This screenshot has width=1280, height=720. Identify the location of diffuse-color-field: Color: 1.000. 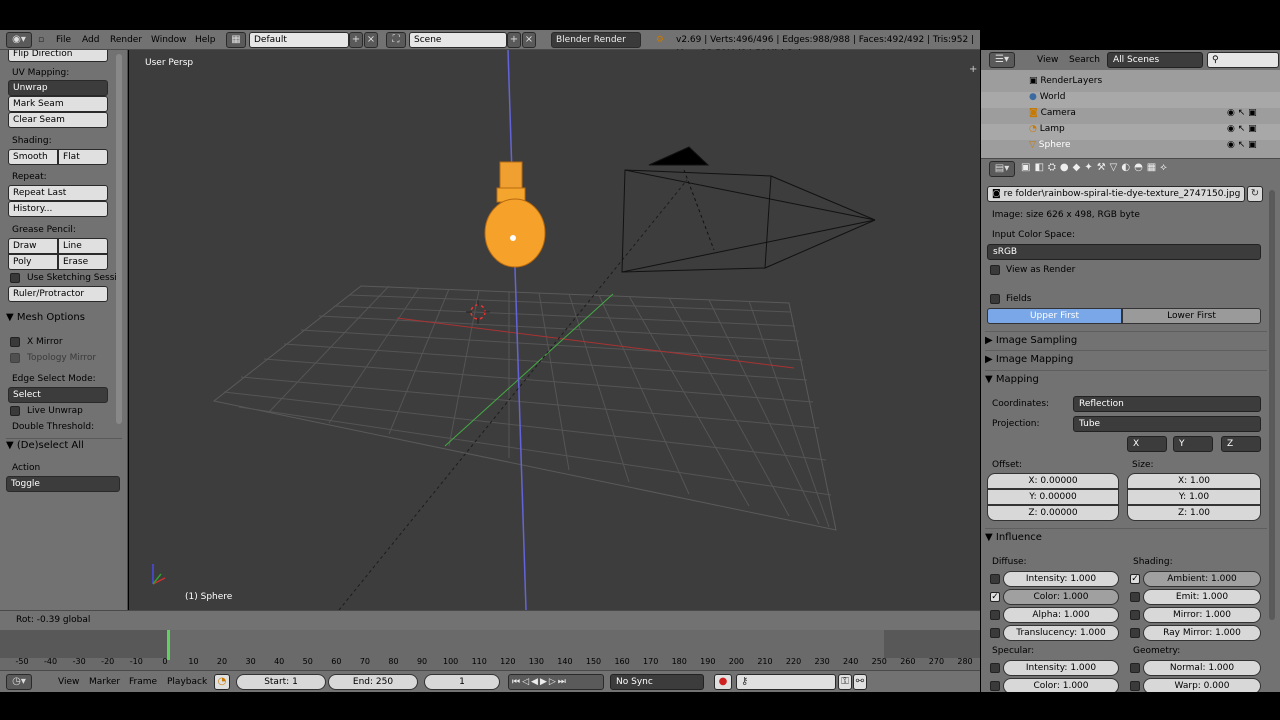
(1061, 597).